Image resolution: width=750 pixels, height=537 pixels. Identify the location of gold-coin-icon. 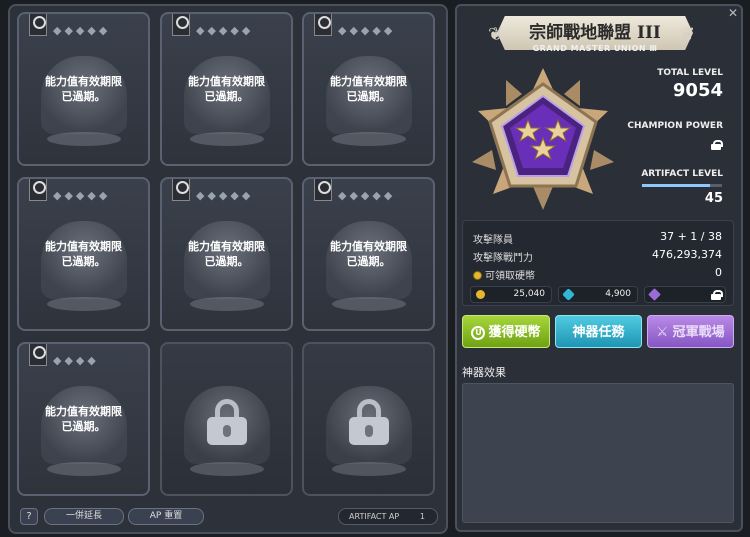
(480, 294).